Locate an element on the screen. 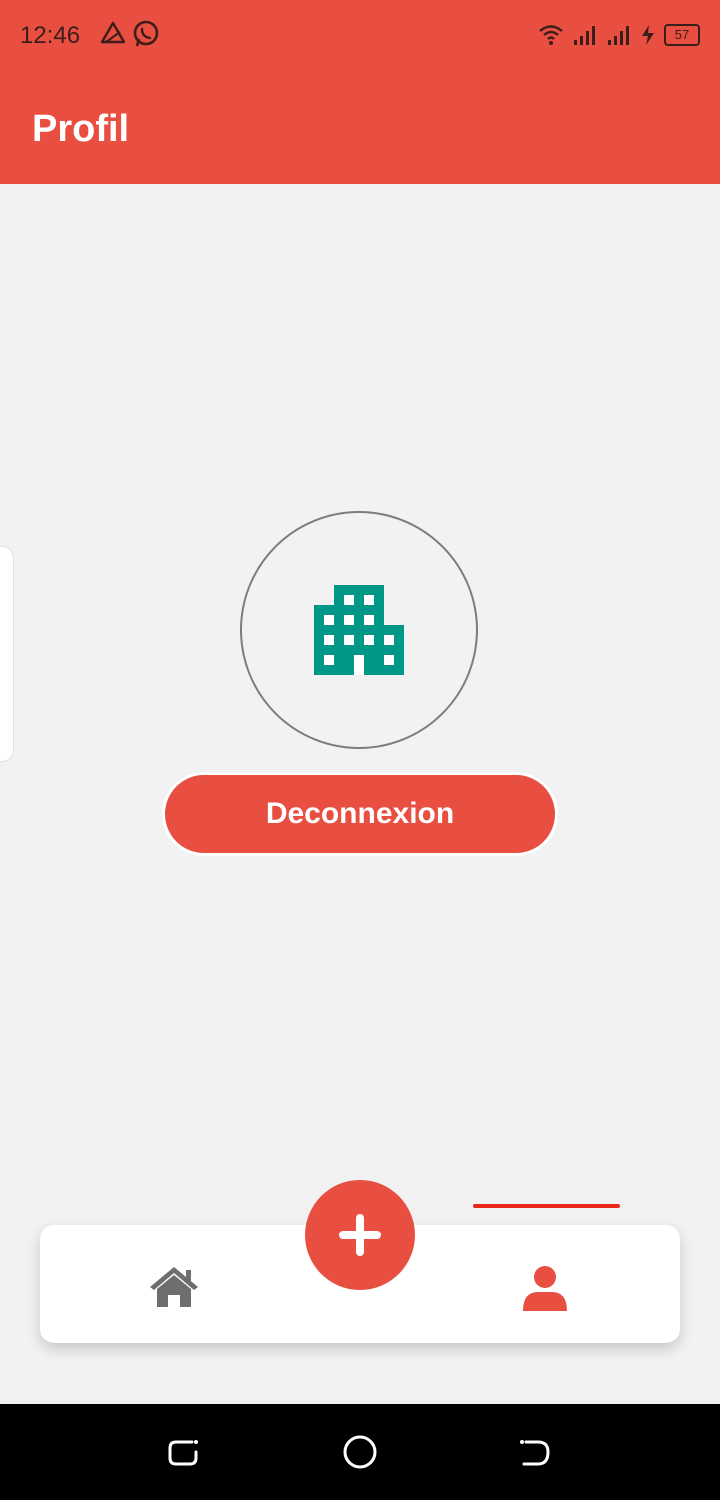 This screenshot has width=720, height=1500. logout-button-label: Deconnexion is located at coordinates (360, 813).